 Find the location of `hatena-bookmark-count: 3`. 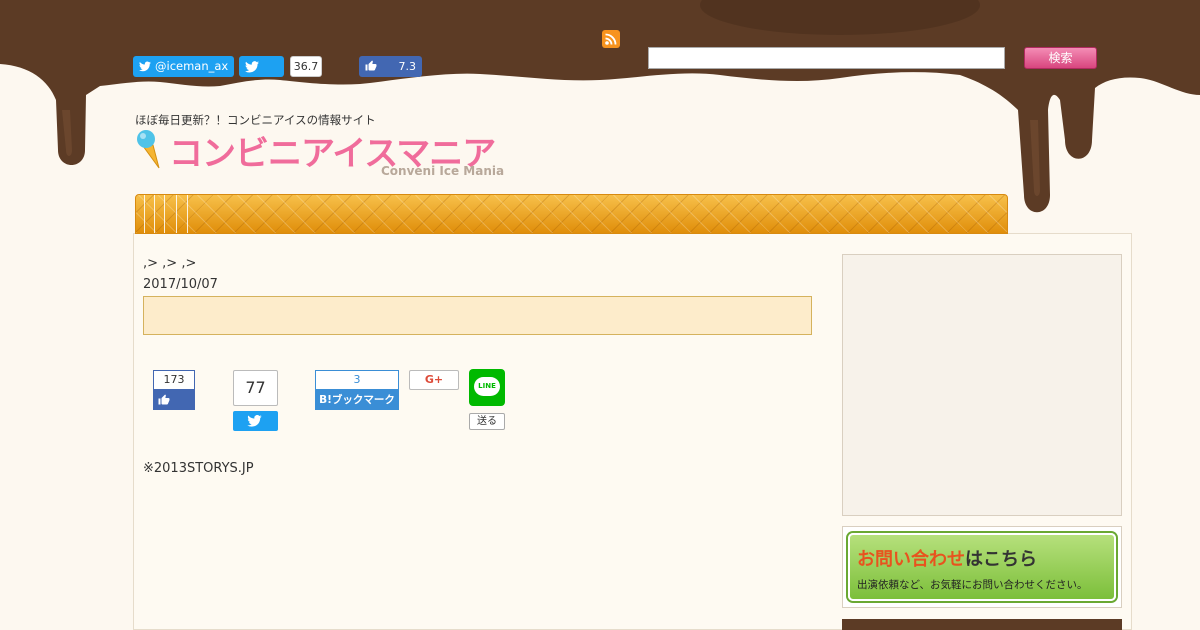

hatena-bookmark-count: 3 is located at coordinates (357, 380).